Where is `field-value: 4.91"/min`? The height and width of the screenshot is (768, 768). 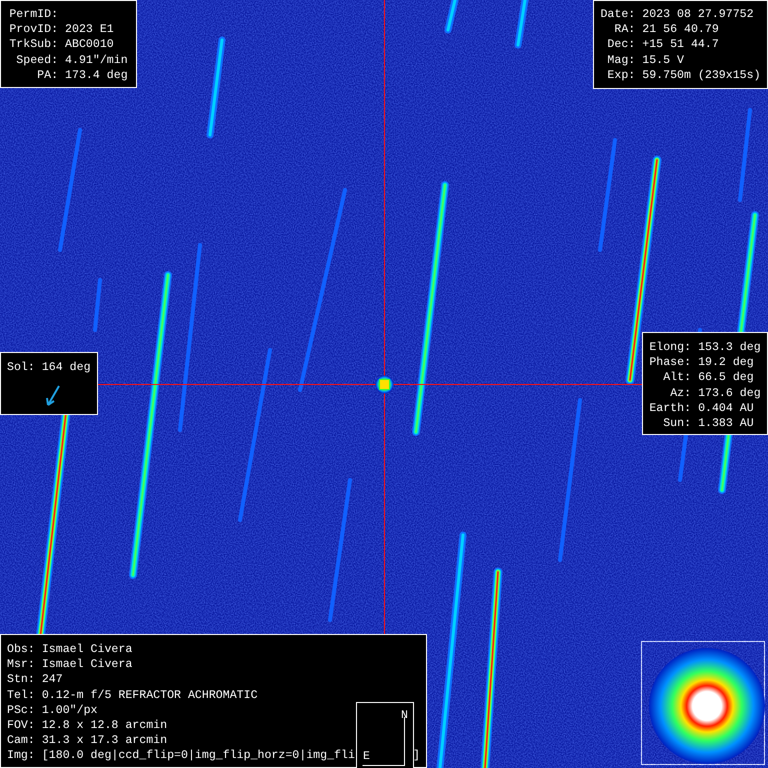
field-value: 4.91"/min is located at coordinates (97, 60).